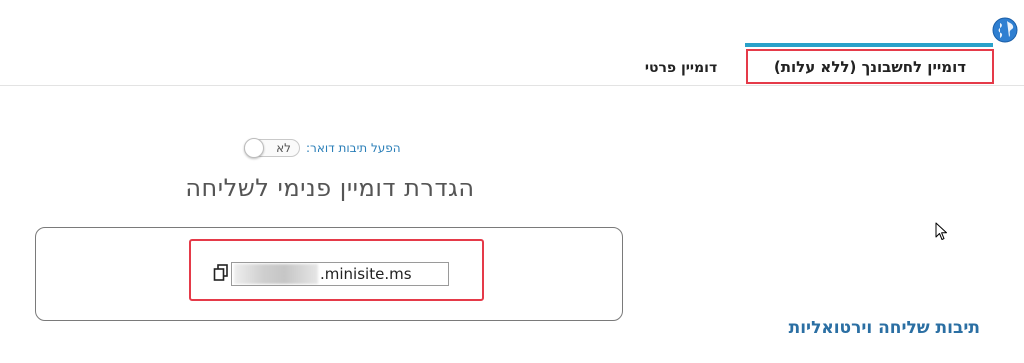  Describe the element at coordinates (1005, 30) in the screenshot. I see `globe-icon` at that location.